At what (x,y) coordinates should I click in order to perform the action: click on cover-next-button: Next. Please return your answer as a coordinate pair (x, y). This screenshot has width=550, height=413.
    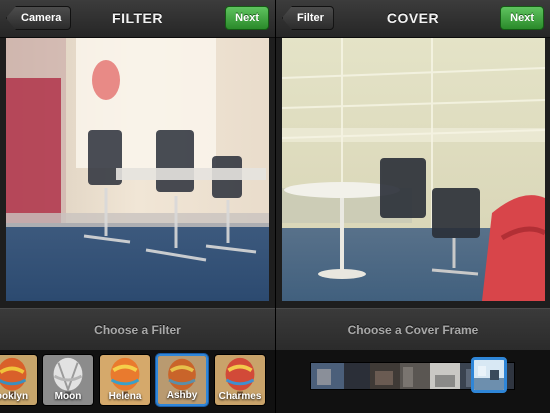
    Looking at the image, I should click on (522, 18).